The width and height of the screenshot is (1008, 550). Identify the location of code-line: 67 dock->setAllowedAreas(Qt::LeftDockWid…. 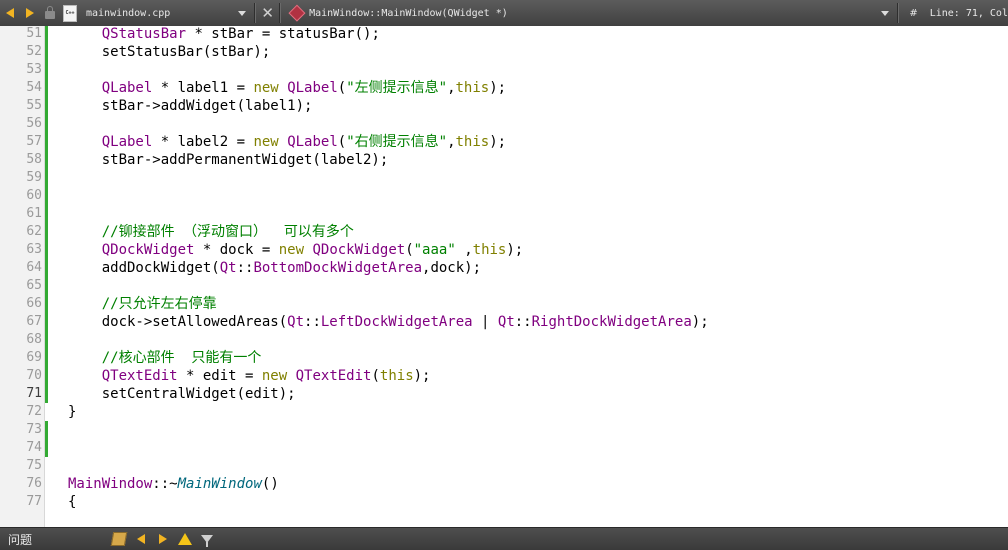
(504, 322).